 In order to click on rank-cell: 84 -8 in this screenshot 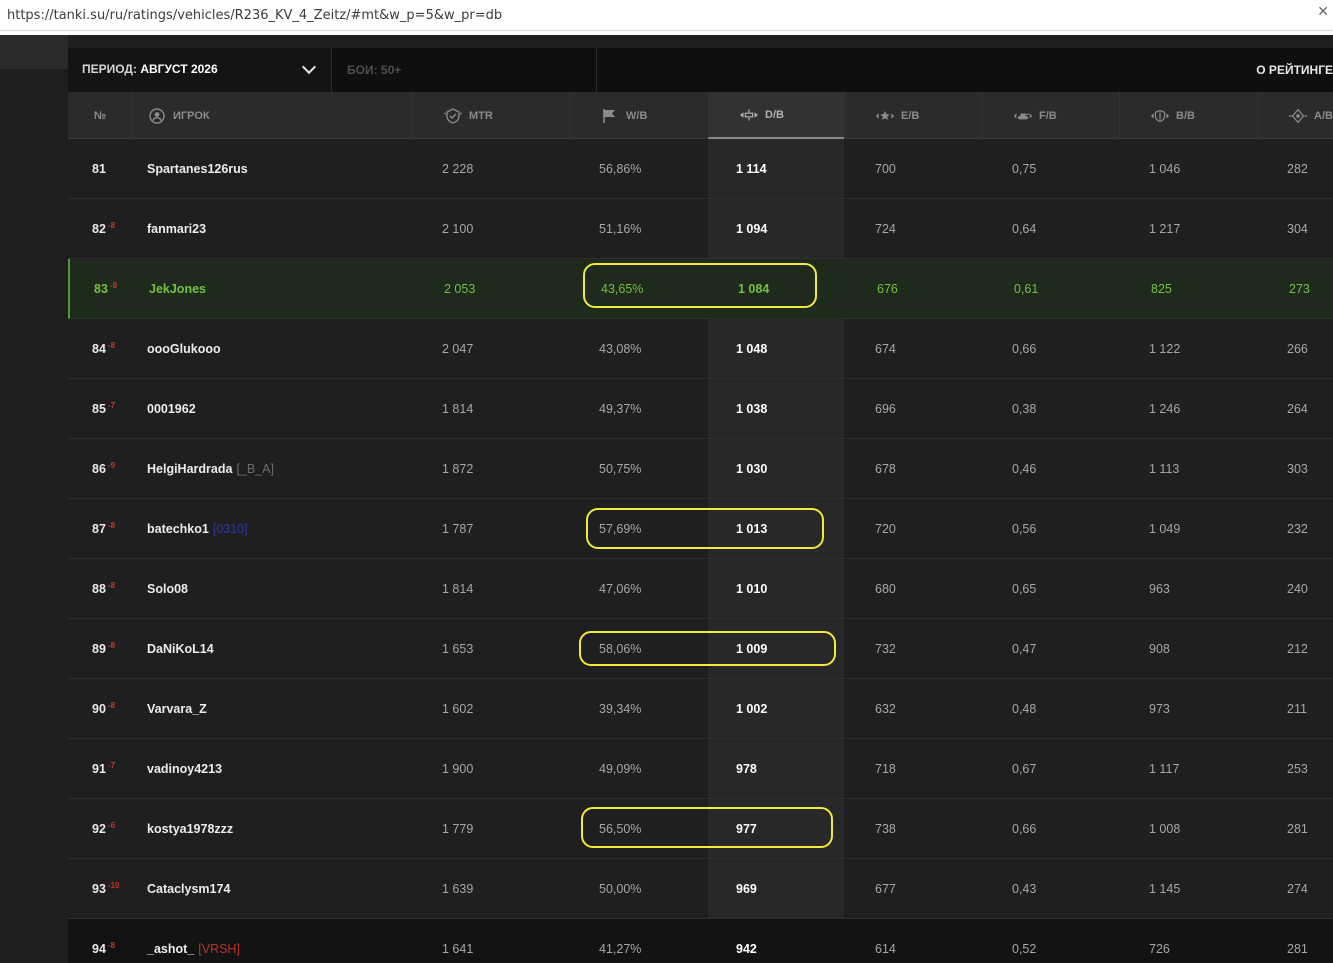, I will do `click(103, 349)`.